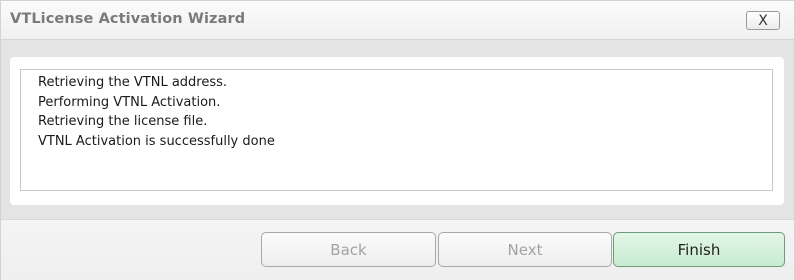 Image resolution: width=795 pixels, height=280 pixels. I want to click on log-line: Performing VTNL Activation., so click(129, 102).